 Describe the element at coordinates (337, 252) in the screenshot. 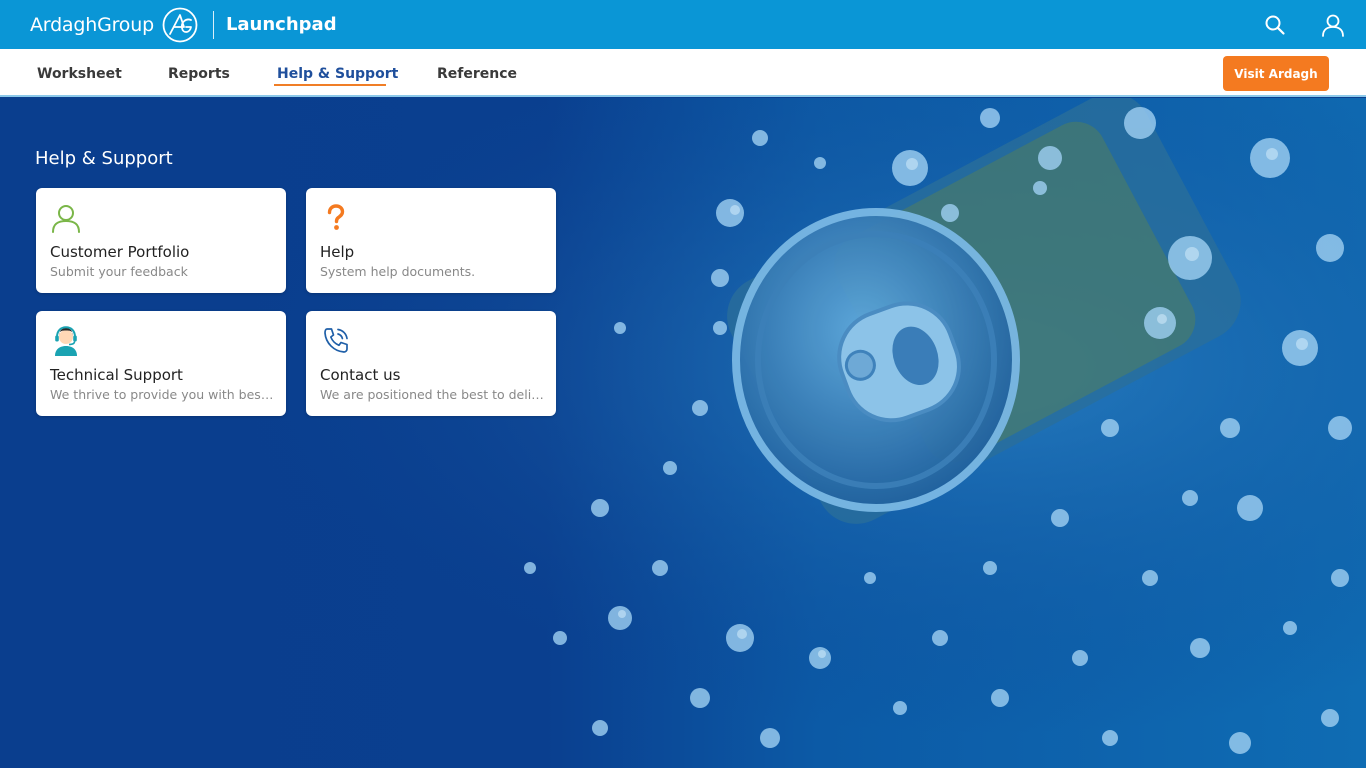

I see `card-title: Help` at that location.